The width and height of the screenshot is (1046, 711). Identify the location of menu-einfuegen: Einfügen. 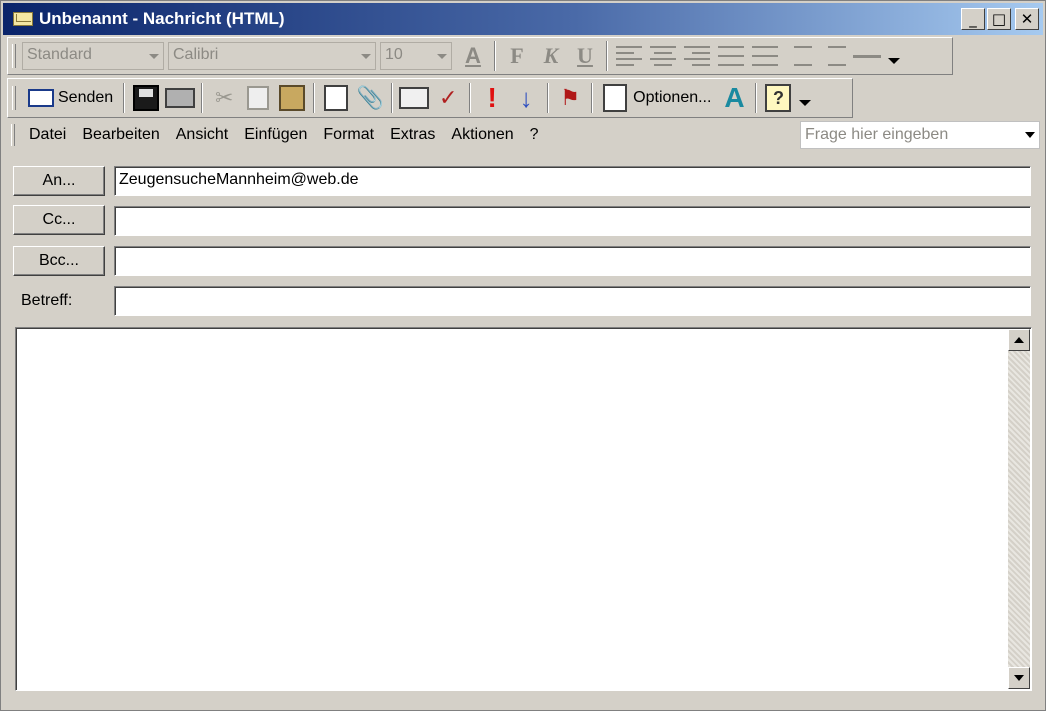
(275, 135).